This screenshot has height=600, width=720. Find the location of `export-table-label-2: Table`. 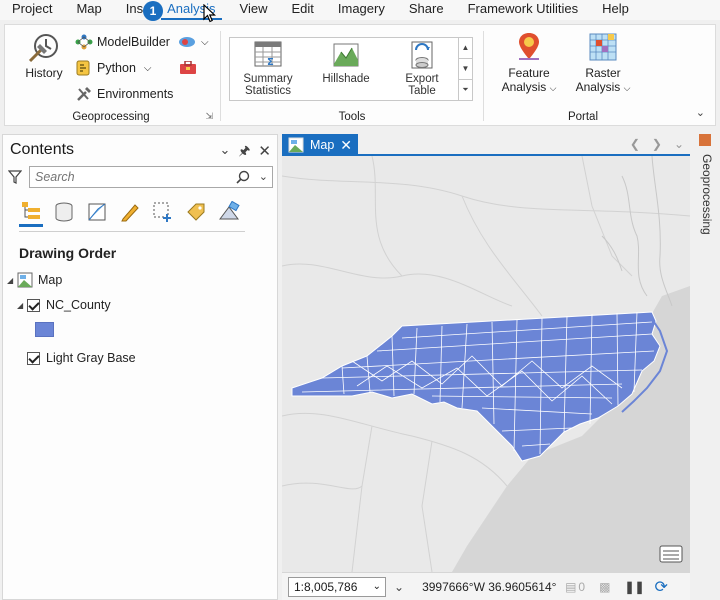

export-table-label-2: Table is located at coordinates (422, 91).